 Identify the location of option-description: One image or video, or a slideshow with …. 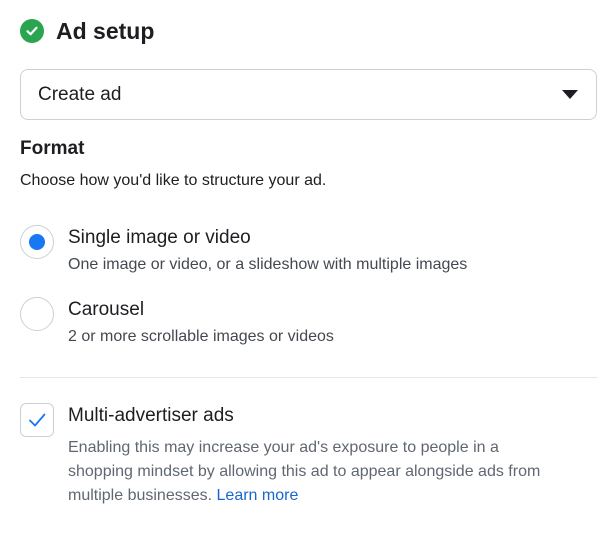
(268, 264).